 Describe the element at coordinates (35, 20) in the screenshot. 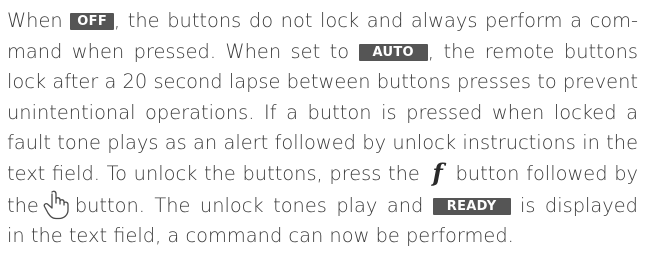

I see `text-segment: When` at that location.